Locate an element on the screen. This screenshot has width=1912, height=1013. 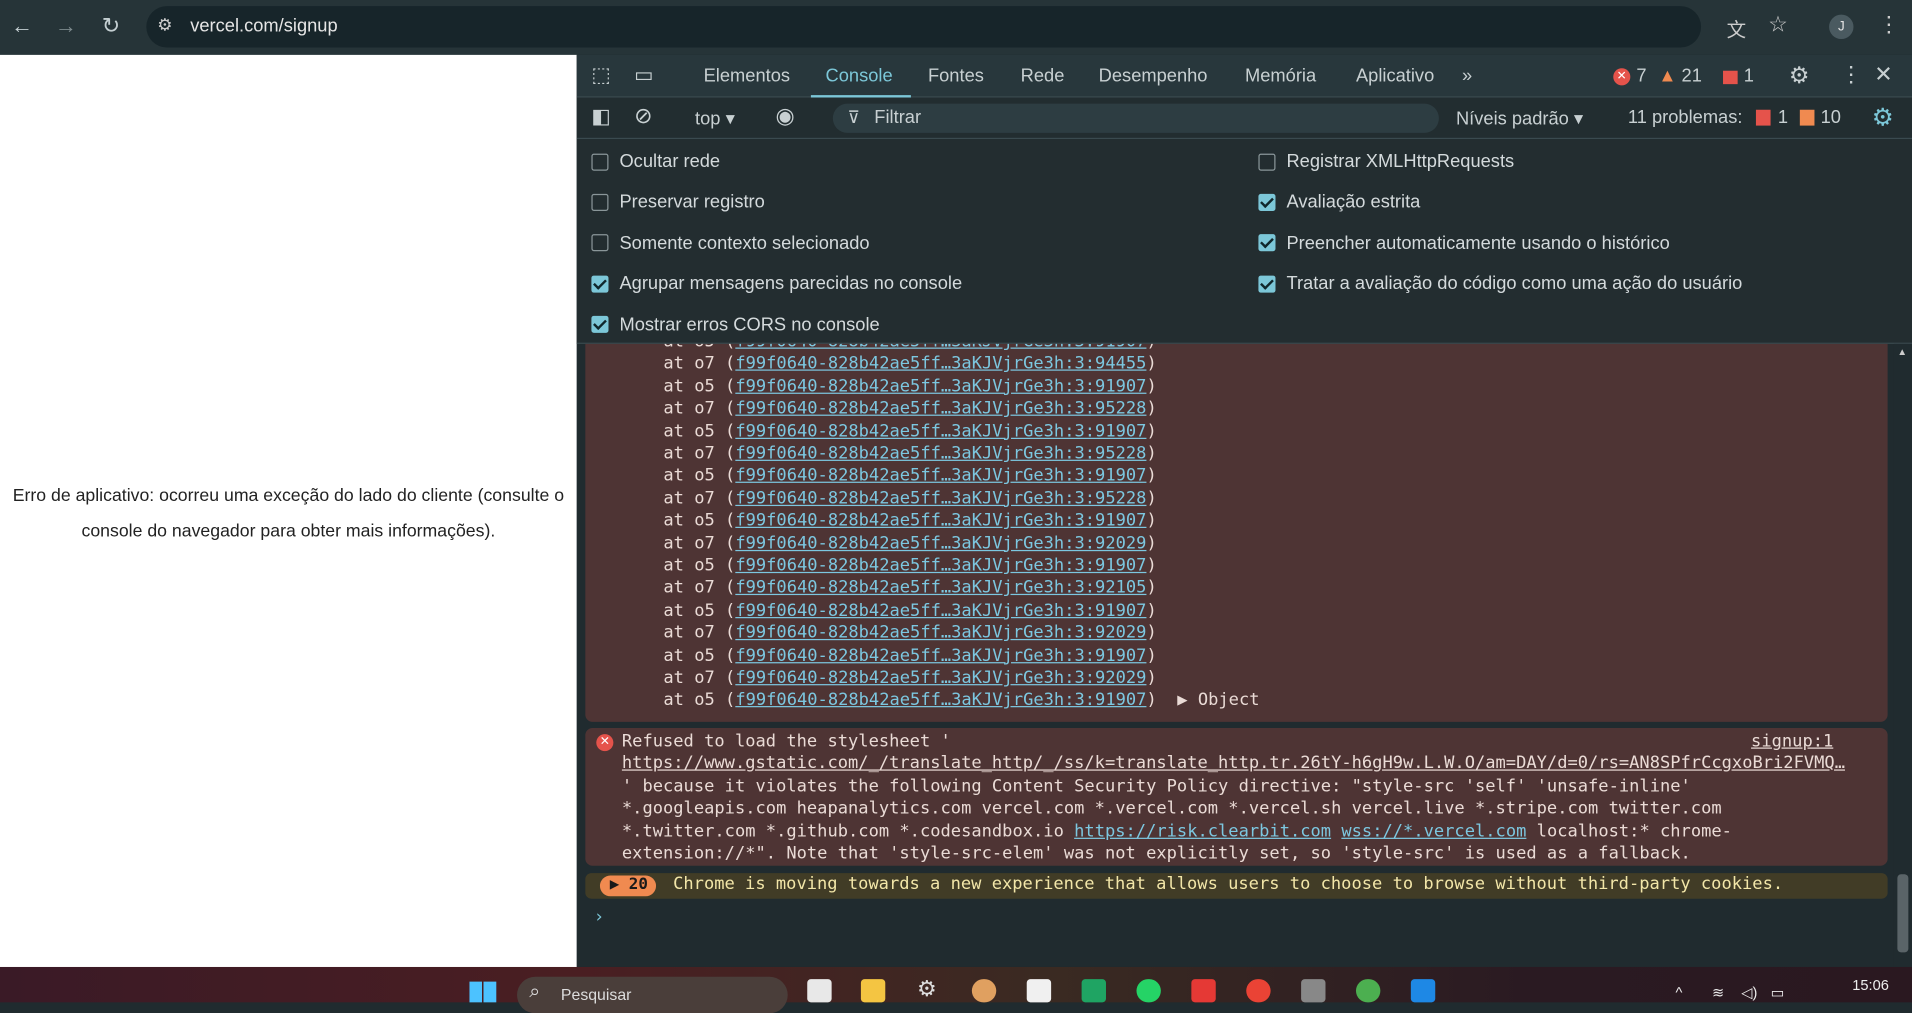
sidebar-toggle-icon: ◧ is located at coordinates (601, 117).